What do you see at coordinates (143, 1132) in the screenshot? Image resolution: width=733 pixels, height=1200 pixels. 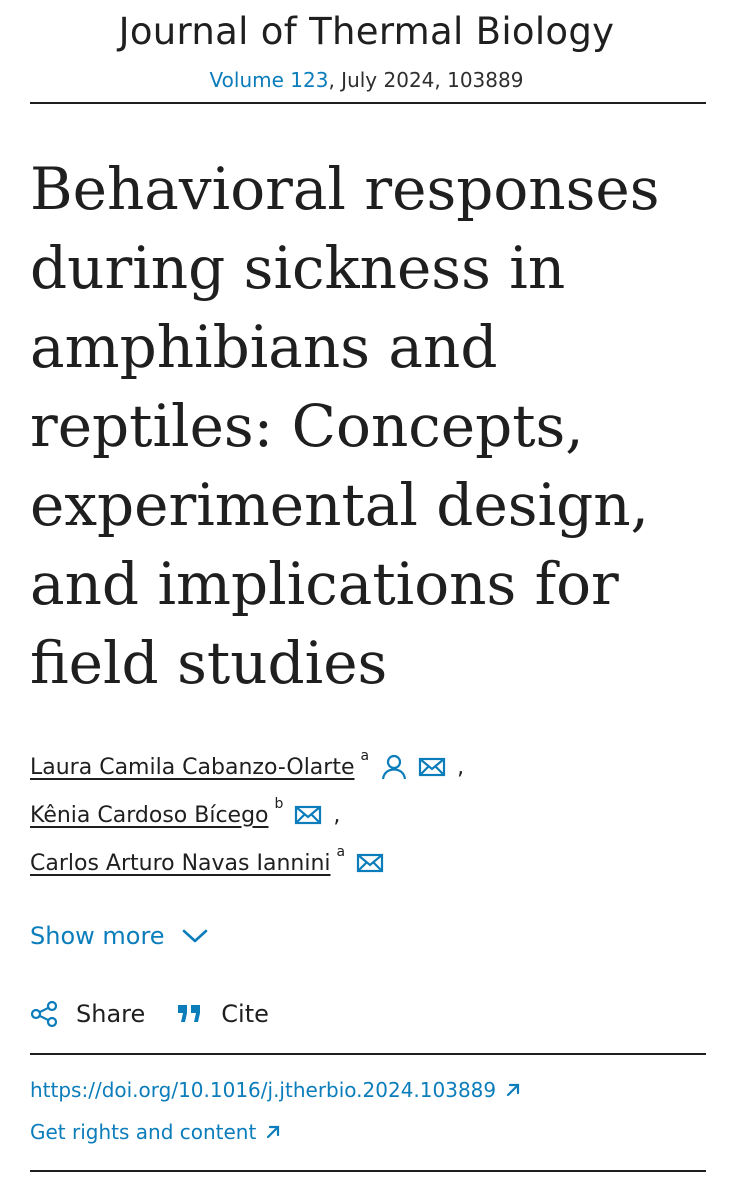 I see `rights-text: Get rights and content` at bounding box center [143, 1132].